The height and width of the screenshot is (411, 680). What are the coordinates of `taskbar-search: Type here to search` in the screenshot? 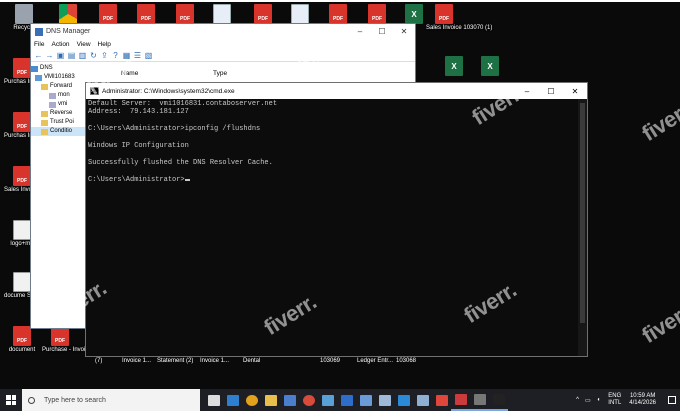 It's located at (111, 400).